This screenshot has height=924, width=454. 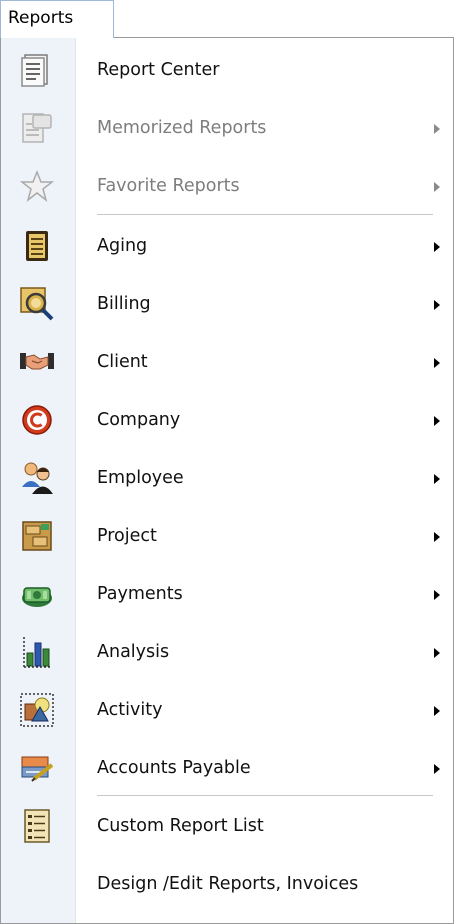 I want to click on menu-item-design-edit-reports: Design /Edit Reports, Invoices, so click(x=227, y=884).